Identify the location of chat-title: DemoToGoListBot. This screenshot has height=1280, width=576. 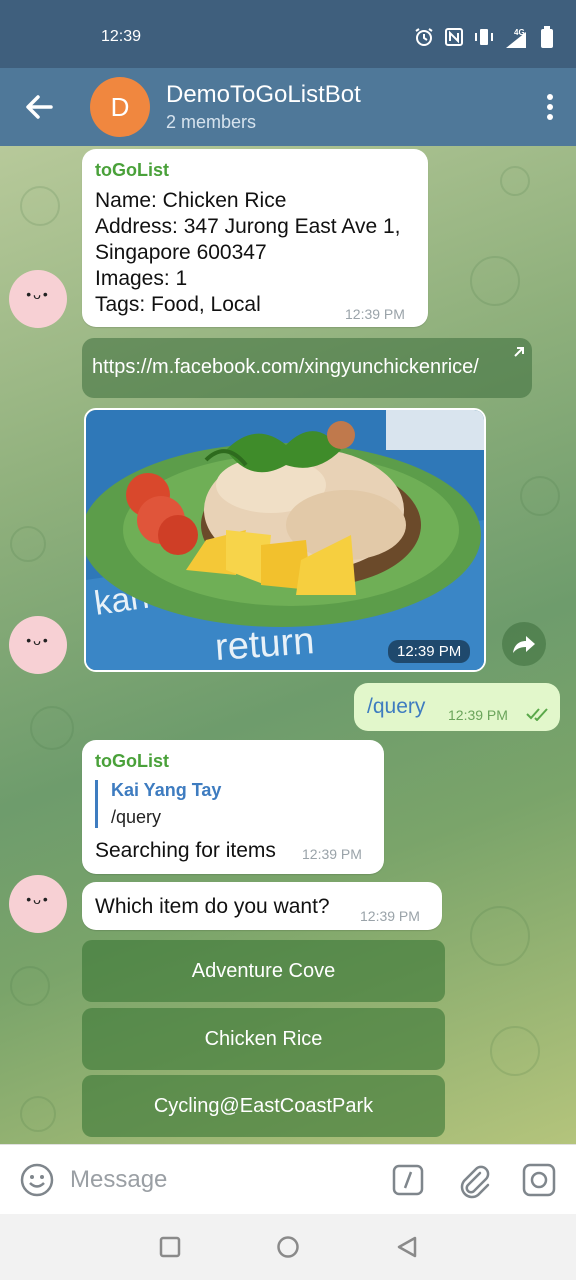
(263, 95).